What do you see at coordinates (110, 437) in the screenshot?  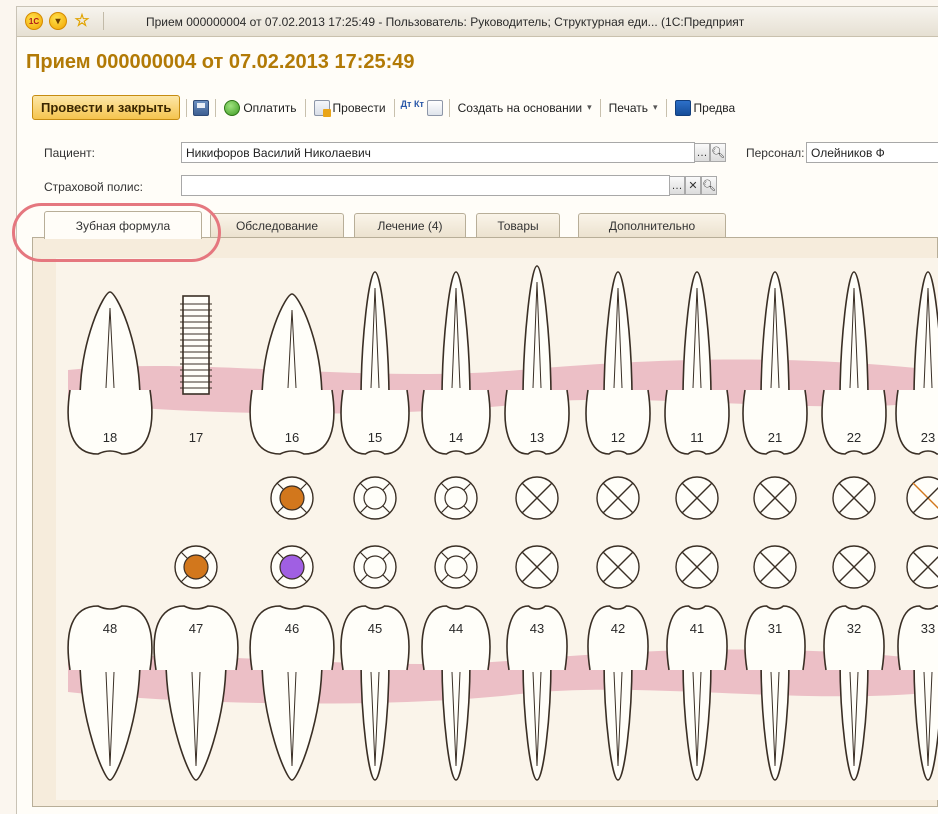 I see `tooth-number-18: 18` at bounding box center [110, 437].